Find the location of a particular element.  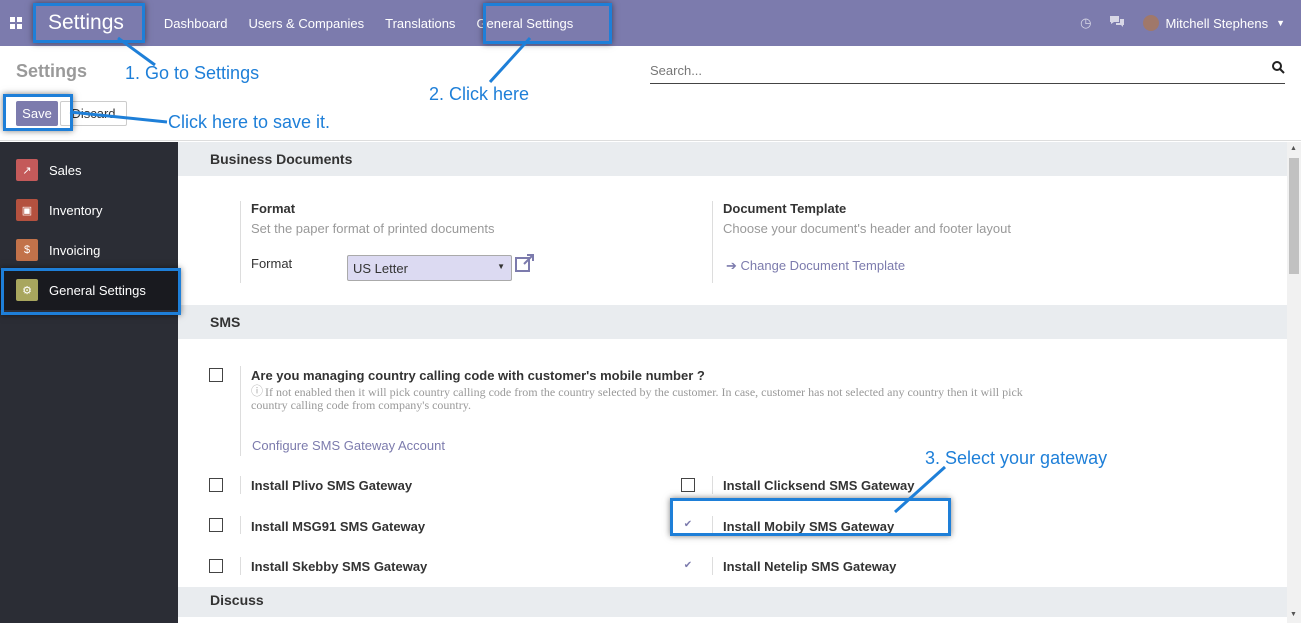

sidebar-item-label: Inventory is located at coordinates (76, 210).